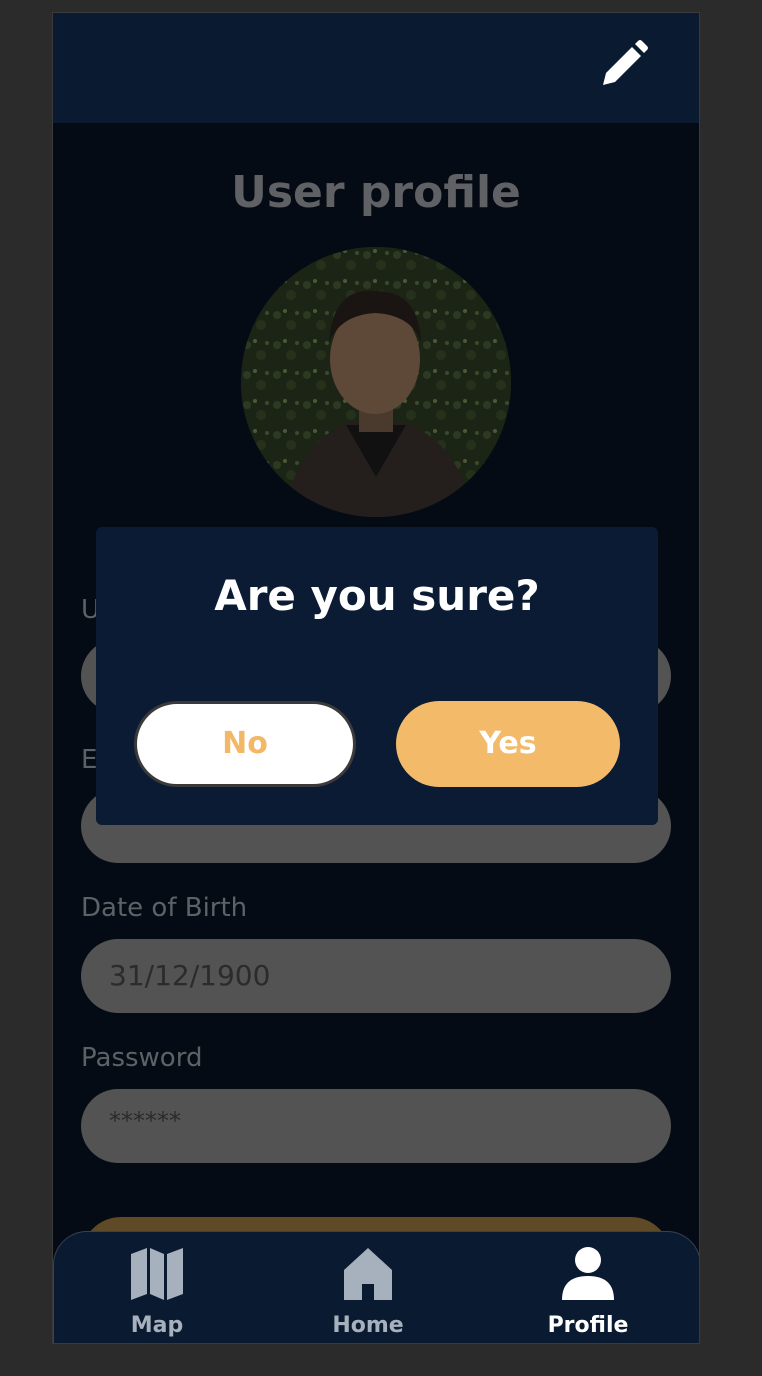 This screenshot has height=1376, width=762. I want to click on profile-photo, so click(376, 382).